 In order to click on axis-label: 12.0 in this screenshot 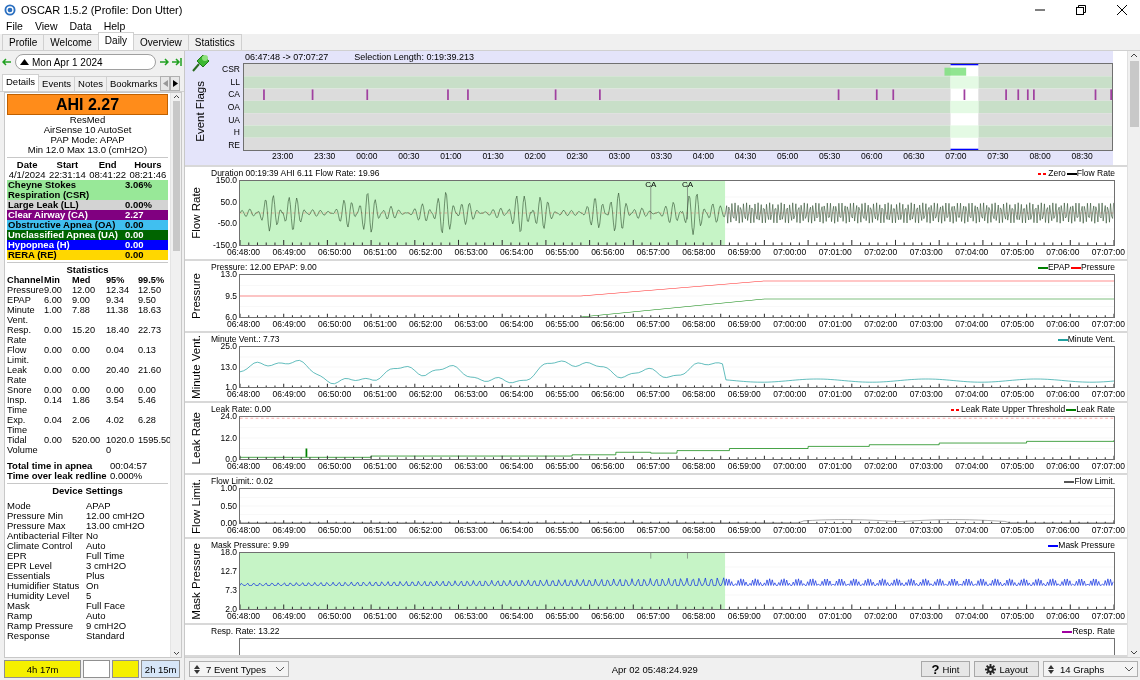, I will do `click(228, 438)`.